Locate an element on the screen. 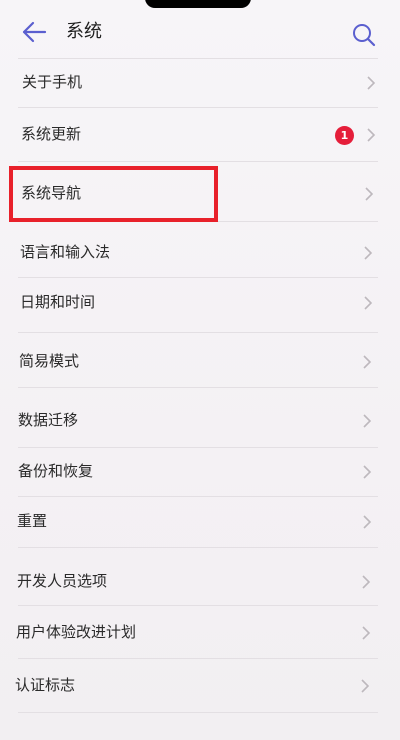 Image resolution: width=400 pixels, height=740 pixels. settings-item-system-update: 系统更新 1 is located at coordinates (192, 135).